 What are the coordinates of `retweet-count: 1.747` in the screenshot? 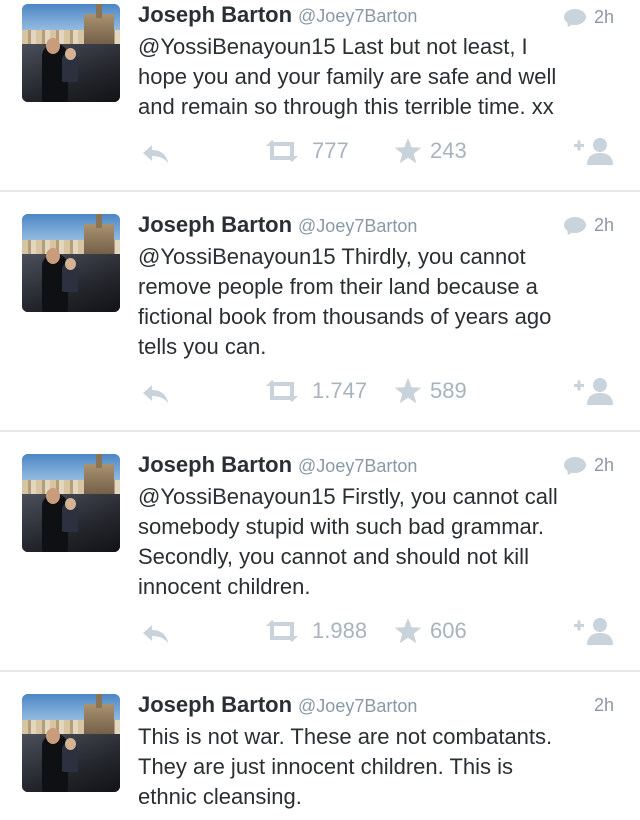 It's located at (340, 390).